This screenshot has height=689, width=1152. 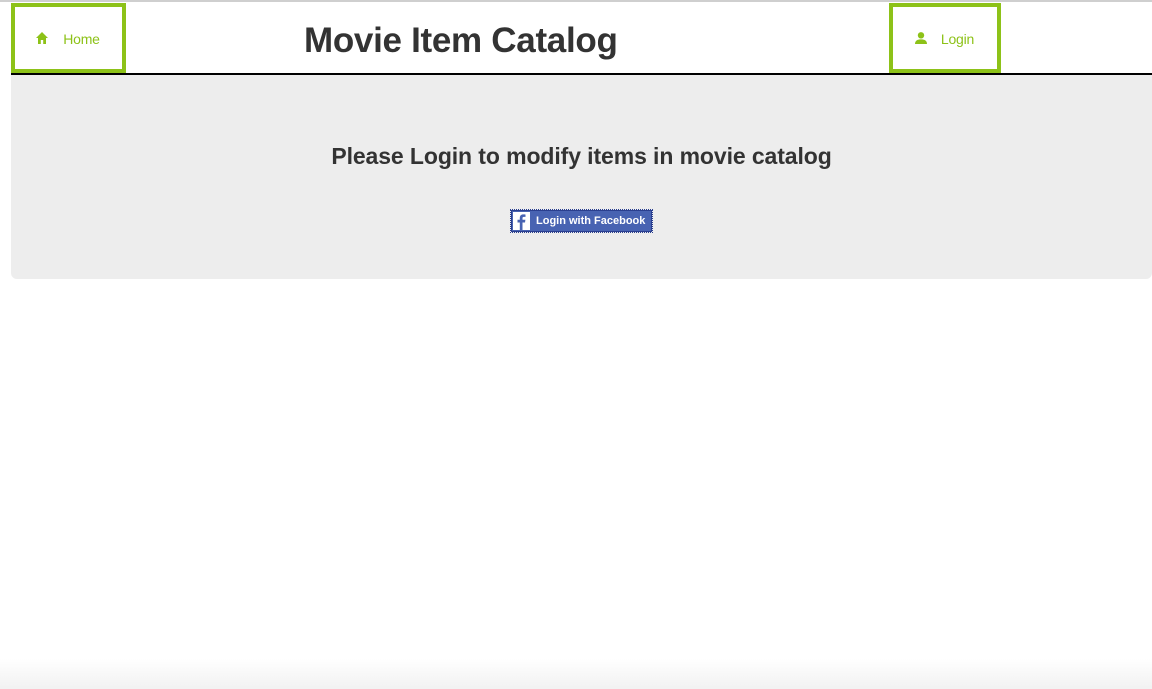 What do you see at coordinates (461, 40) in the screenshot?
I see `page-title: Movie Item Catalog` at bounding box center [461, 40].